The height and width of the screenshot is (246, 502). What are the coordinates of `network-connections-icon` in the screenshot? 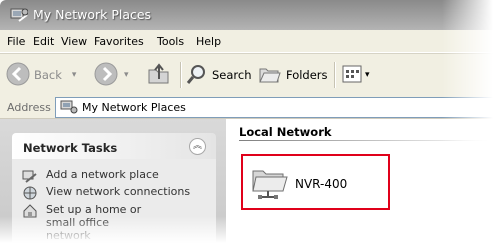 It's located at (30, 193).